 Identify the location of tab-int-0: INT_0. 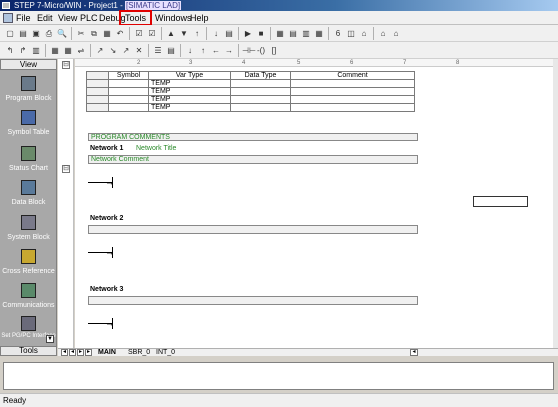
(165, 353).